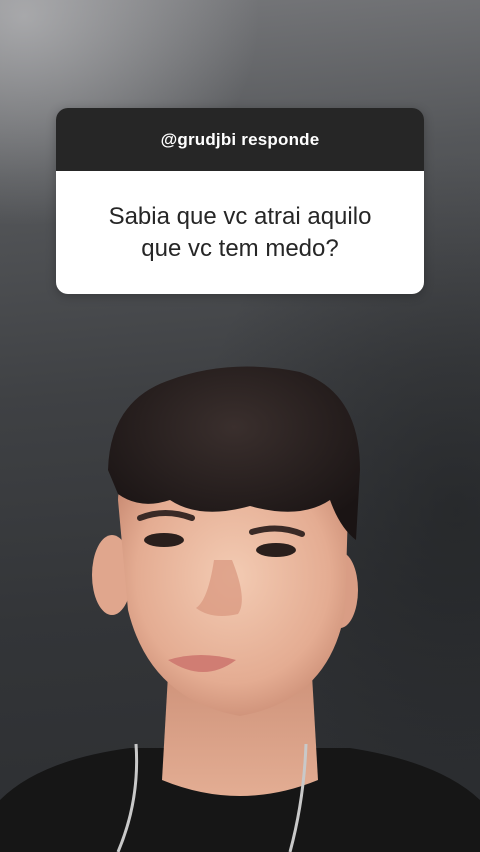  What do you see at coordinates (240, 216) in the screenshot?
I see `question-line-1: Sabia que vc atrai aquilo` at bounding box center [240, 216].